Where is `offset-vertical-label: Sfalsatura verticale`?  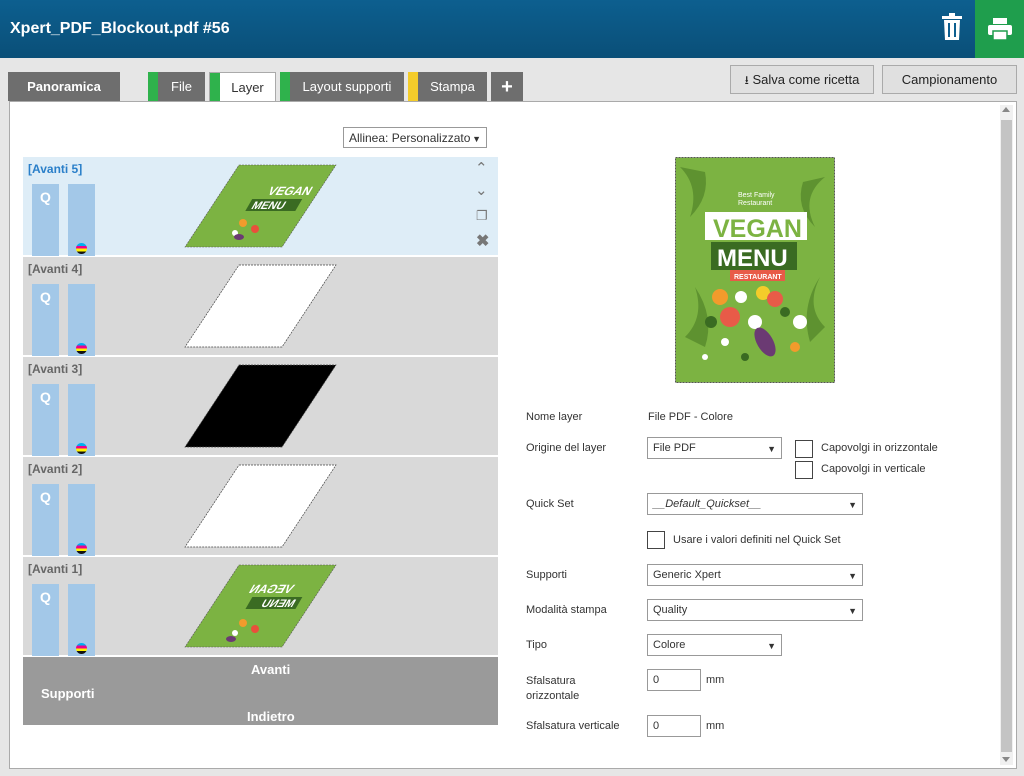
offset-vertical-label: Sfalsatura verticale is located at coordinates (573, 726).